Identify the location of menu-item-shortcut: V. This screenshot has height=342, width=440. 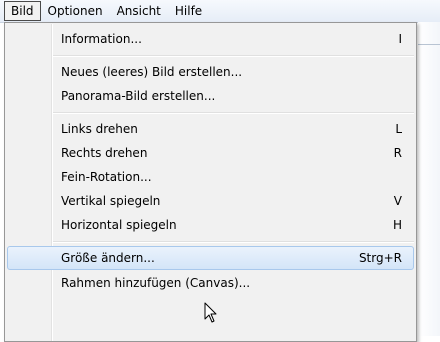
(397, 201).